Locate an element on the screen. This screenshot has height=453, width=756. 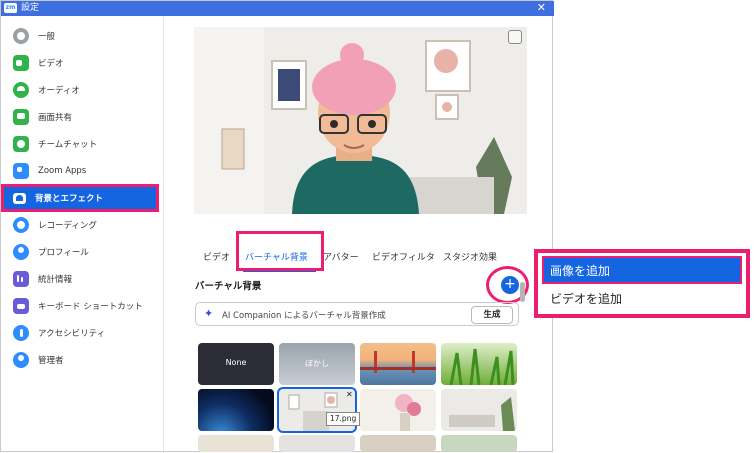
profile-icon is located at coordinates (21, 252).